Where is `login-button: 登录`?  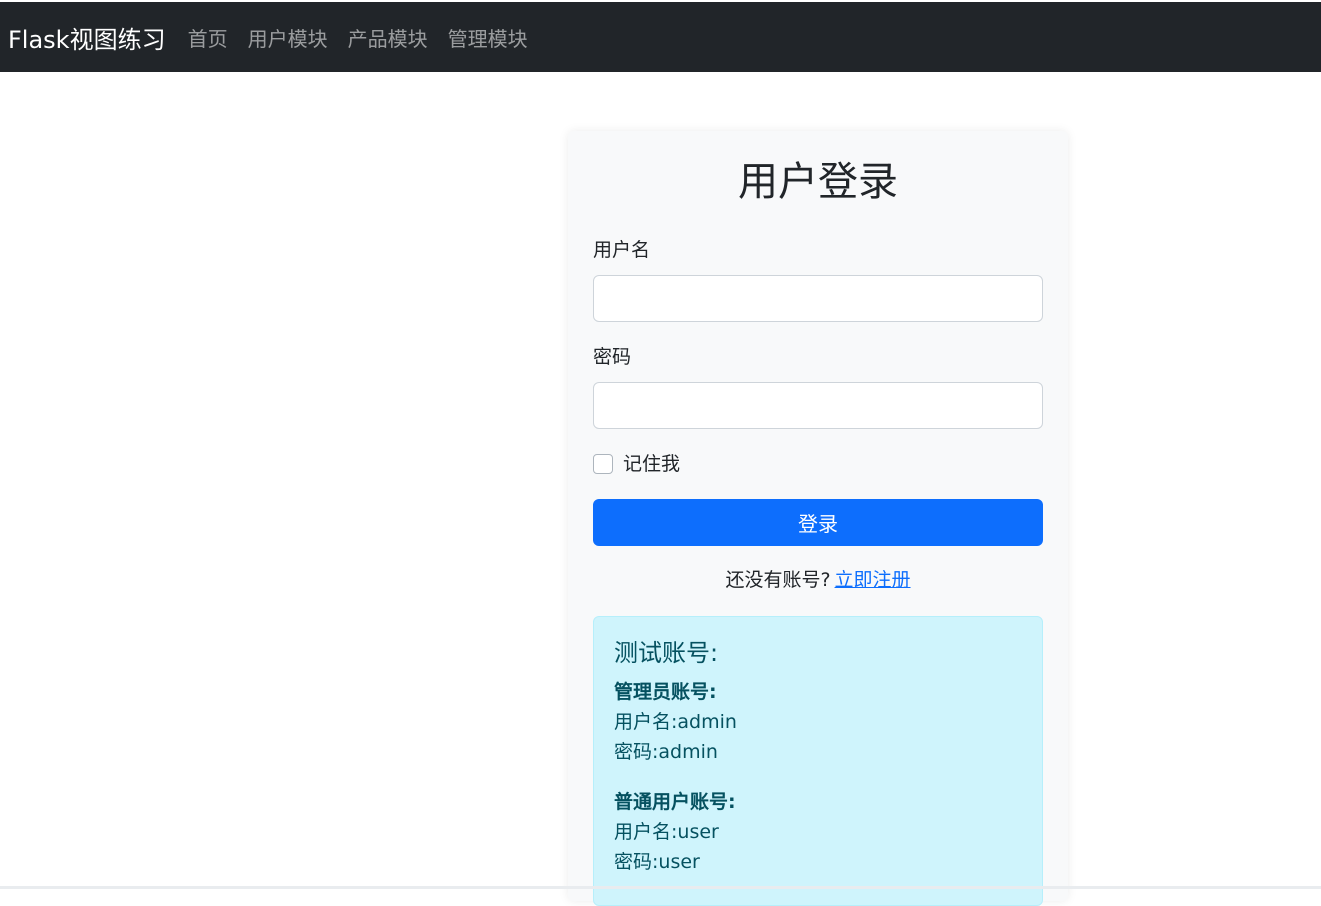
login-button: 登录 is located at coordinates (818, 522).